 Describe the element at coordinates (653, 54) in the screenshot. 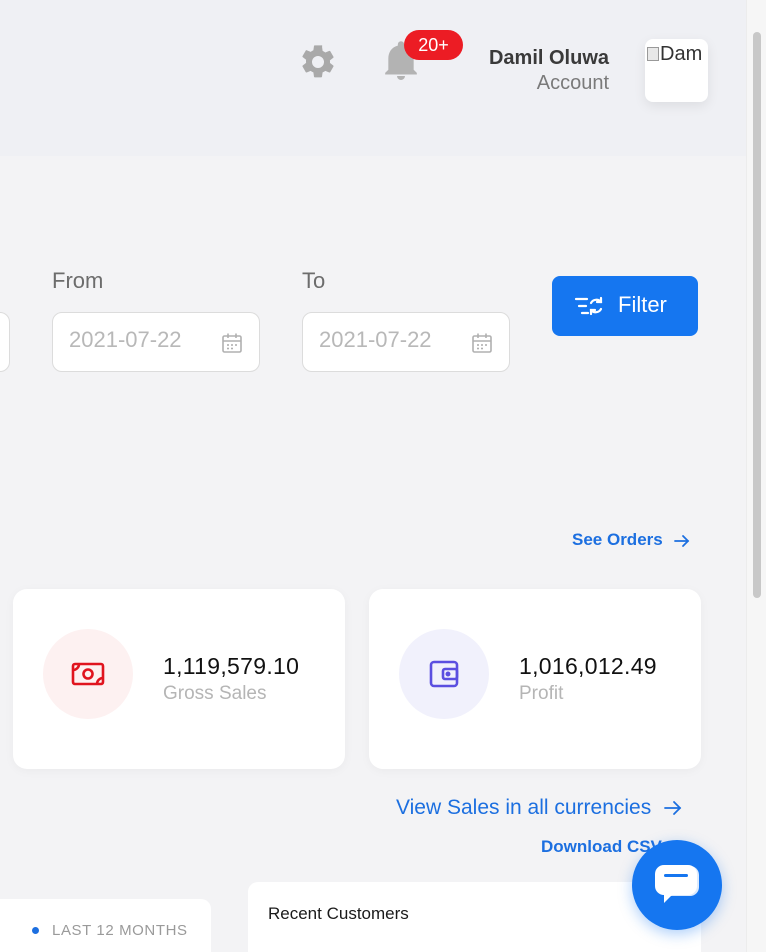

I see `broken-image-icon` at that location.